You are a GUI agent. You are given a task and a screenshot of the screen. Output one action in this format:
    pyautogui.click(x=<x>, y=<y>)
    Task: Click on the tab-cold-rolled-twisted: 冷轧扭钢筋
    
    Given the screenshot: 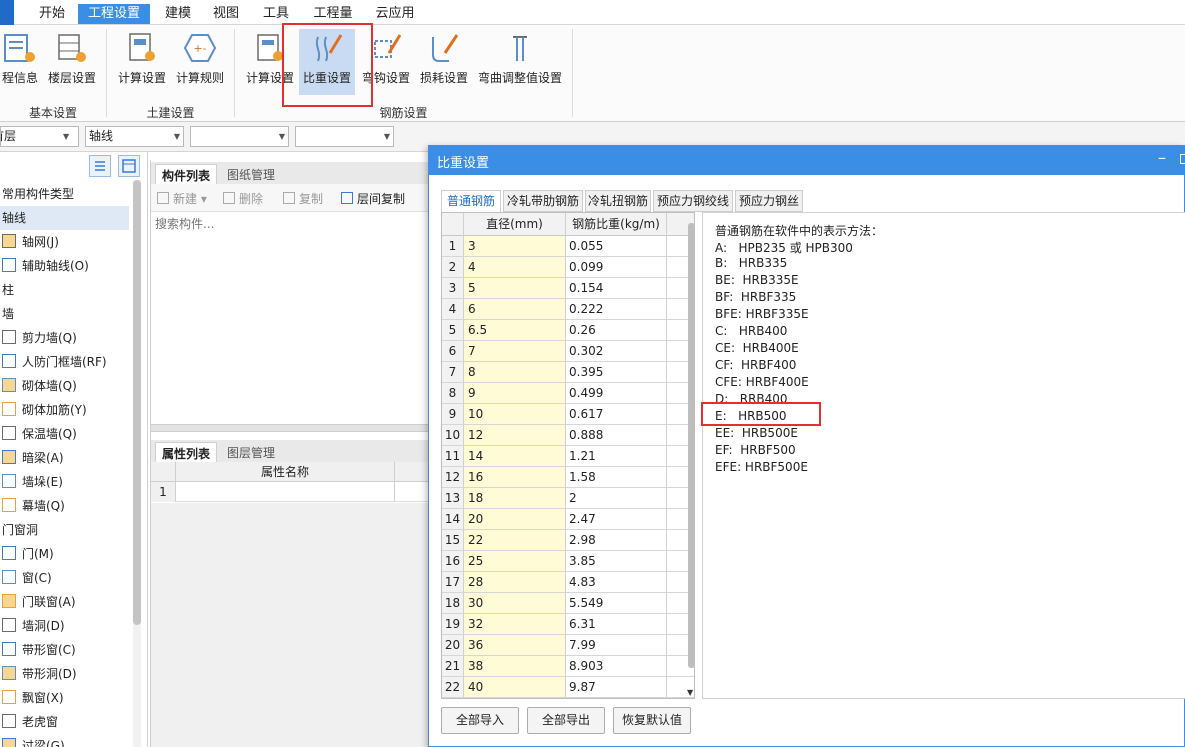 What is the action you would take?
    pyautogui.click(x=618, y=201)
    